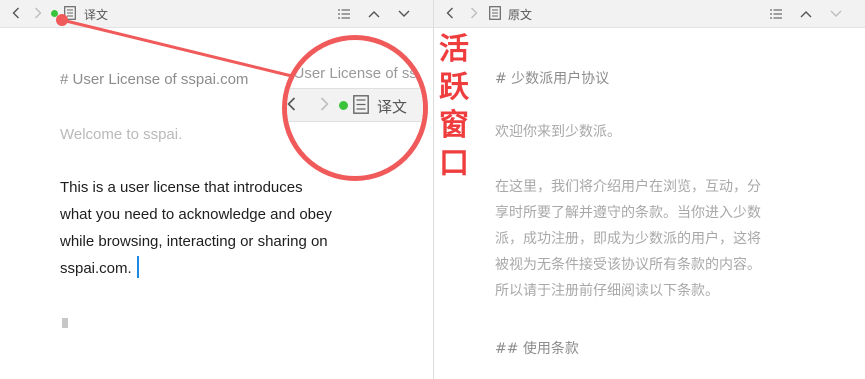 This screenshot has width=865, height=379. What do you see at coordinates (343, 105) in the screenshot?
I see `active-window-indicator` at bounding box center [343, 105].